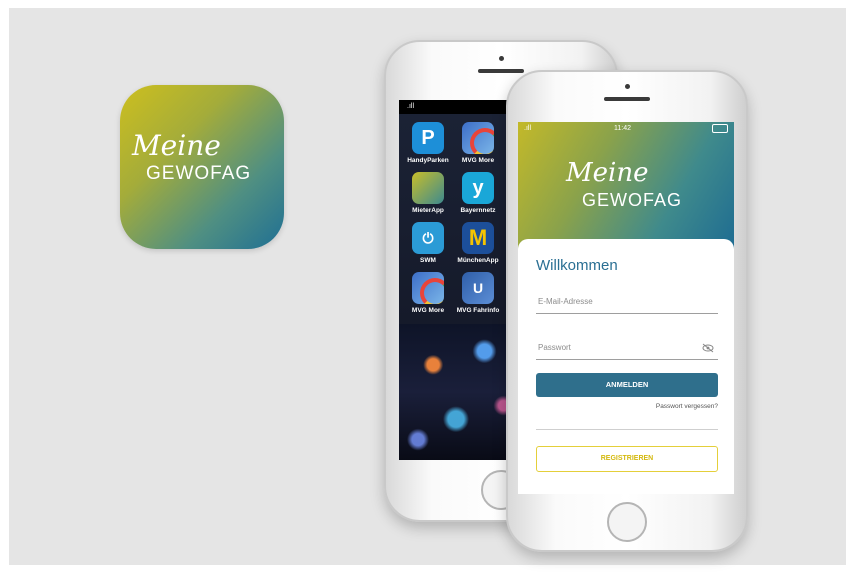 The width and height of the screenshot is (854, 573). I want to click on app-label: HandyParken, so click(428, 160).